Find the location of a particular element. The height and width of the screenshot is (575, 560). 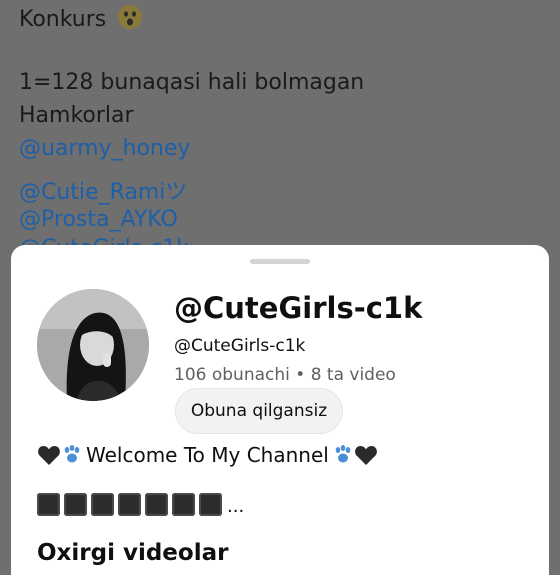

avatar-image is located at coordinates (93, 345).